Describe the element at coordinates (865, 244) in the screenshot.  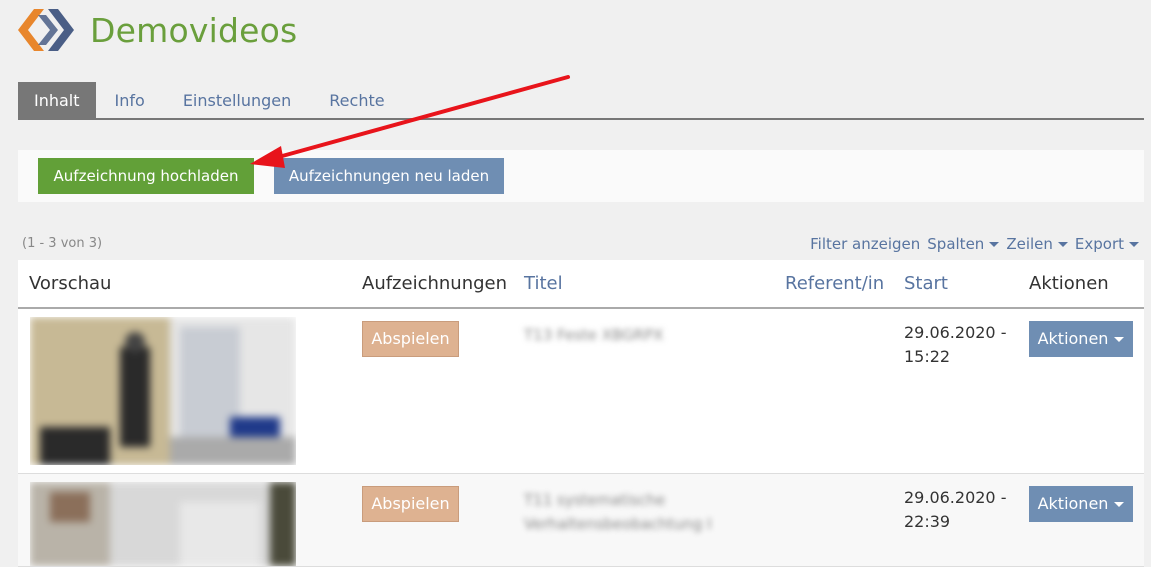
I see `filter-toggle-link: Filter anzeigen` at that location.